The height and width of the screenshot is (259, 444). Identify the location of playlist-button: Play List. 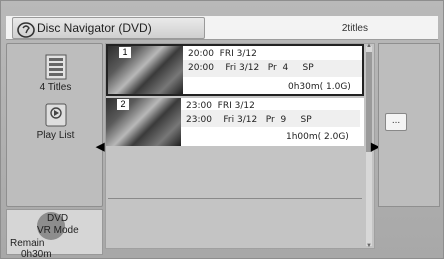
(55, 121).